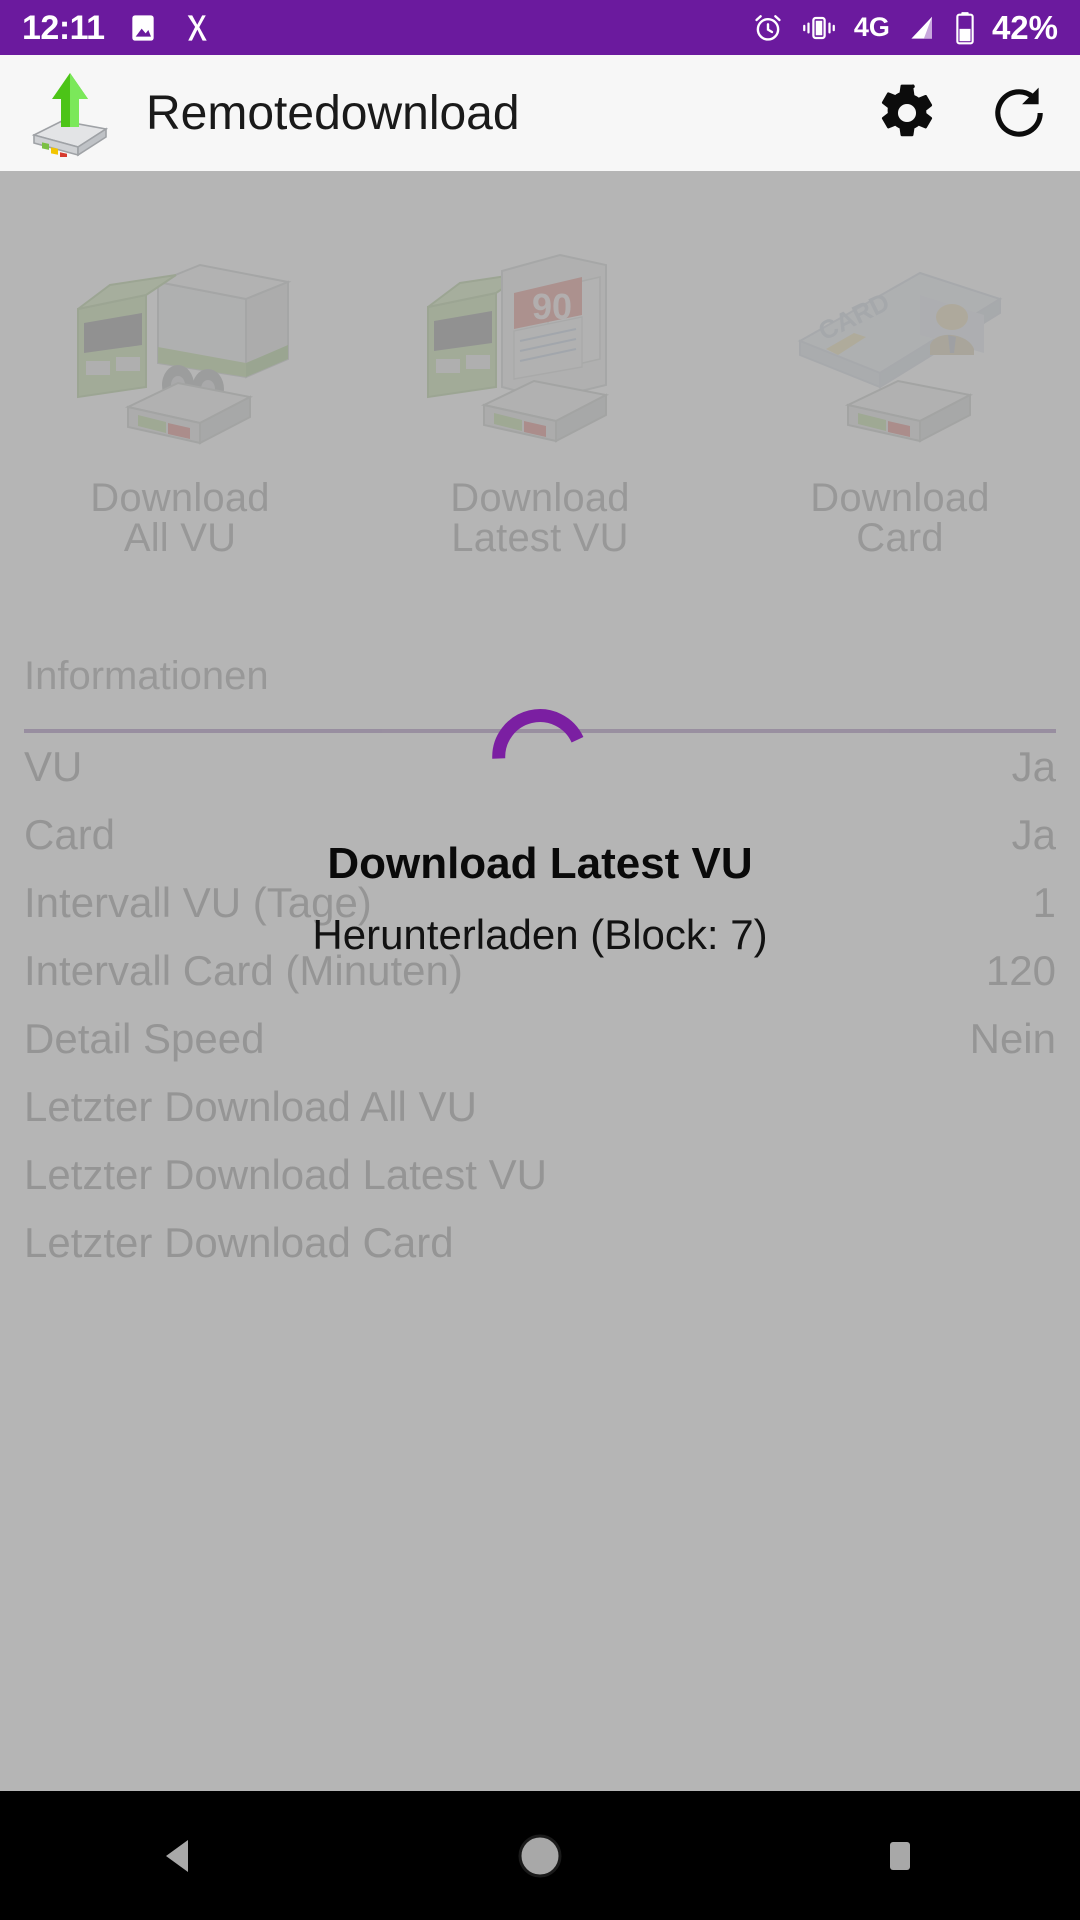 This screenshot has height=1920, width=1080. What do you see at coordinates (1024, 27) in the screenshot?
I see `battery-percent: 42%` at bounding box center [1024, 27].